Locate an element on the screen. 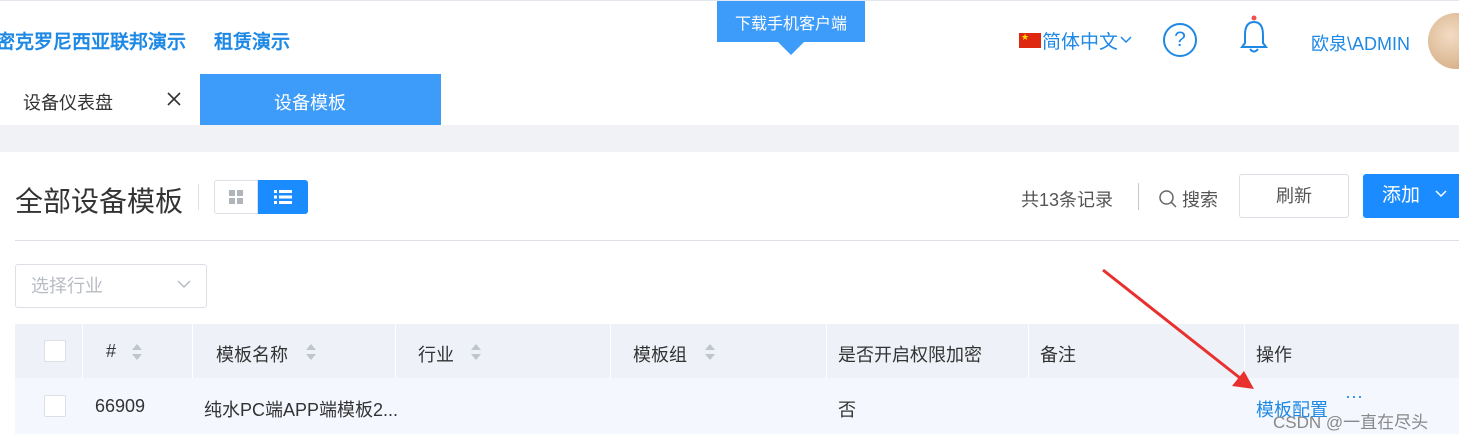  content-separator is located at coordinates (729, 138).